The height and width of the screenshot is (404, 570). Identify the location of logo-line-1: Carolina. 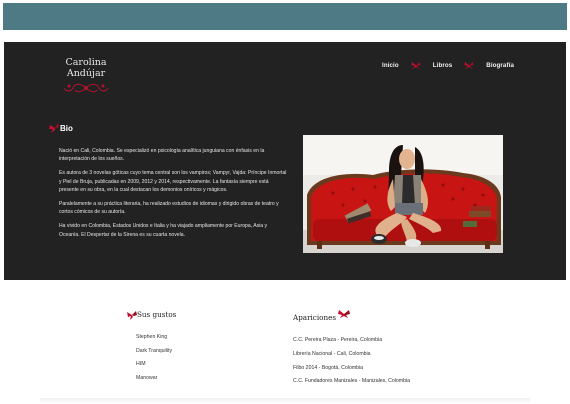
(86, 62).